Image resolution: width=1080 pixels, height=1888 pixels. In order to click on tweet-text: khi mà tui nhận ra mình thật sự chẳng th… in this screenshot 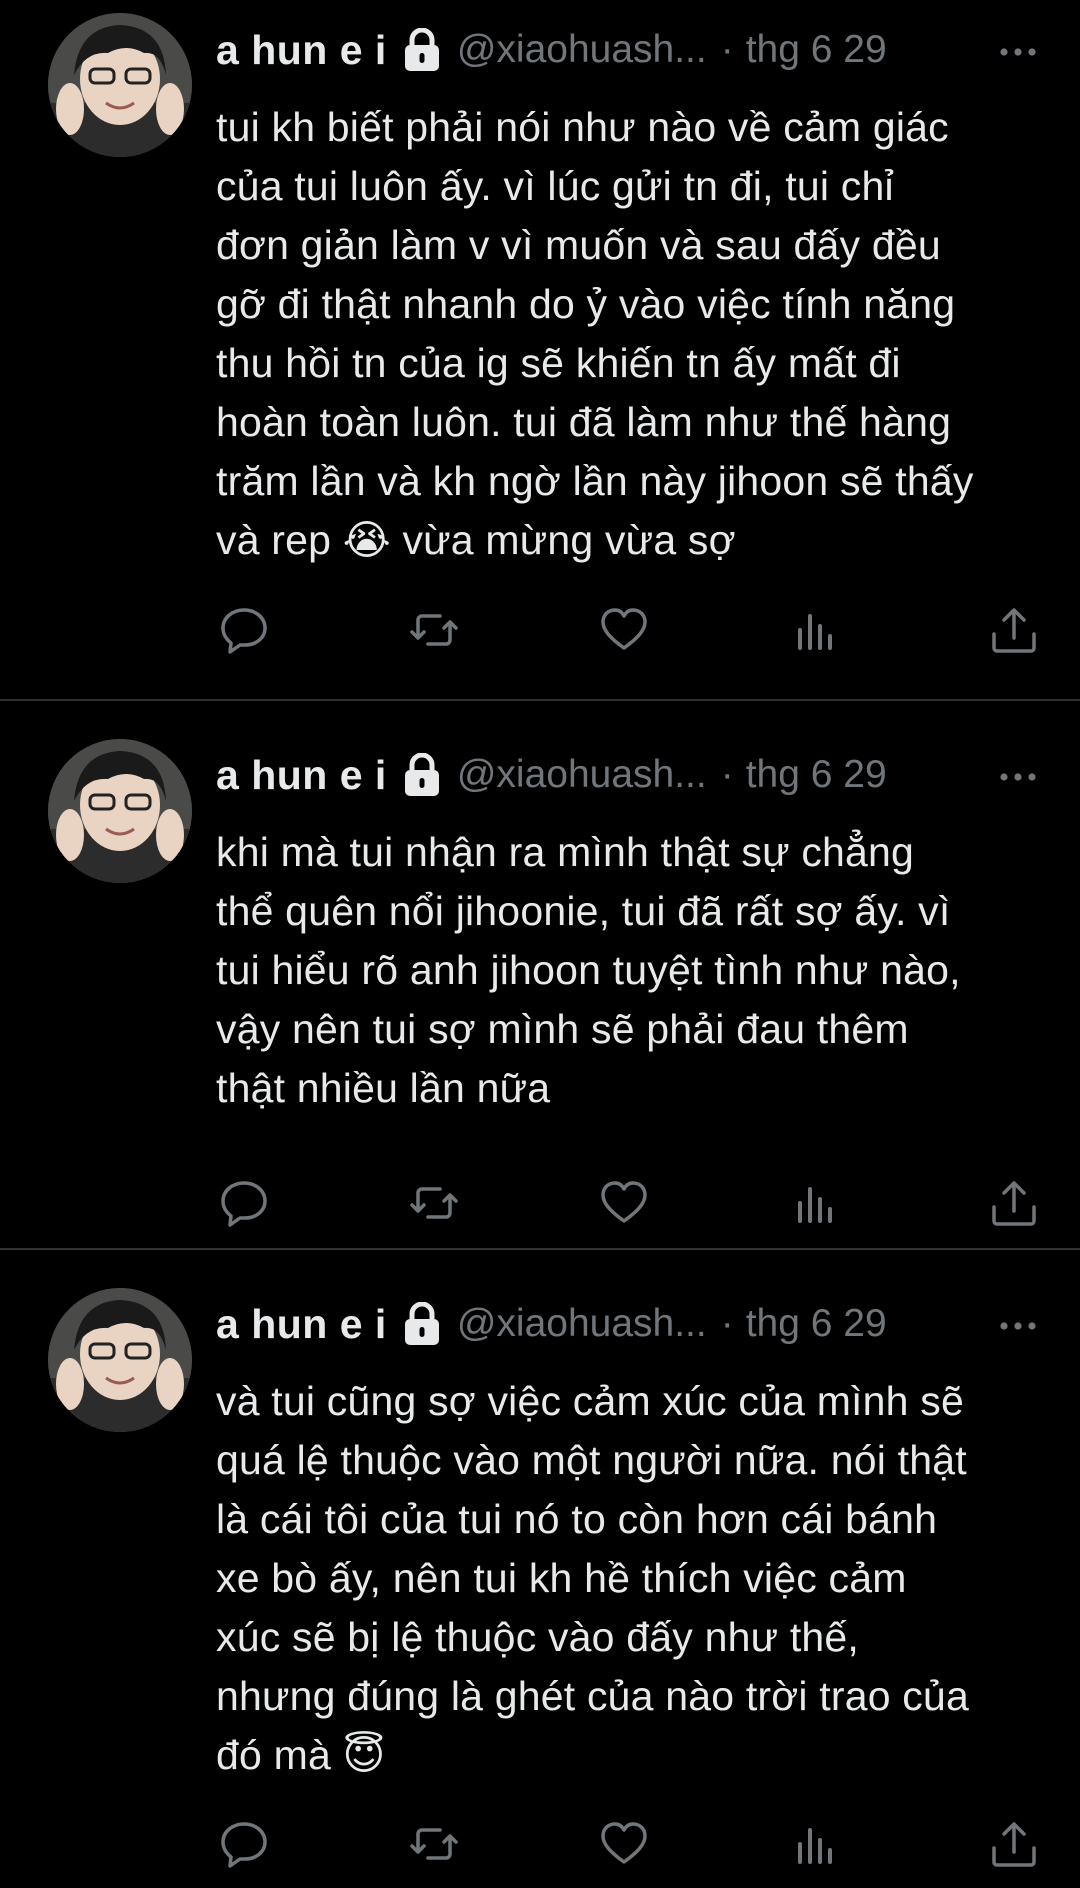, I will do `click(588, 970)`.